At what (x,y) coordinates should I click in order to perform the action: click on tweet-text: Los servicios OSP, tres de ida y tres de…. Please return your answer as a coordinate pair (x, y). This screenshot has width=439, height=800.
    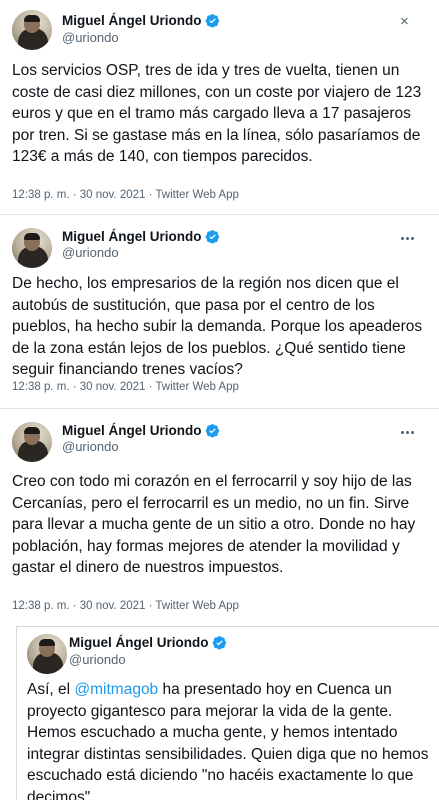
    Looking at the image, I should click on (217, 113).